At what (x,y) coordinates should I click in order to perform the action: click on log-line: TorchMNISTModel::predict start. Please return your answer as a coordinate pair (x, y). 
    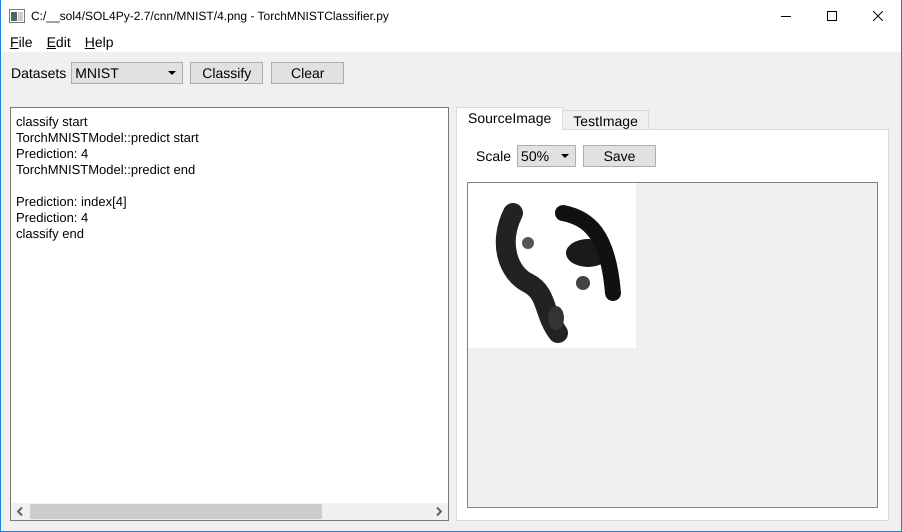
    Looking at the image, I should click on (107, 138).